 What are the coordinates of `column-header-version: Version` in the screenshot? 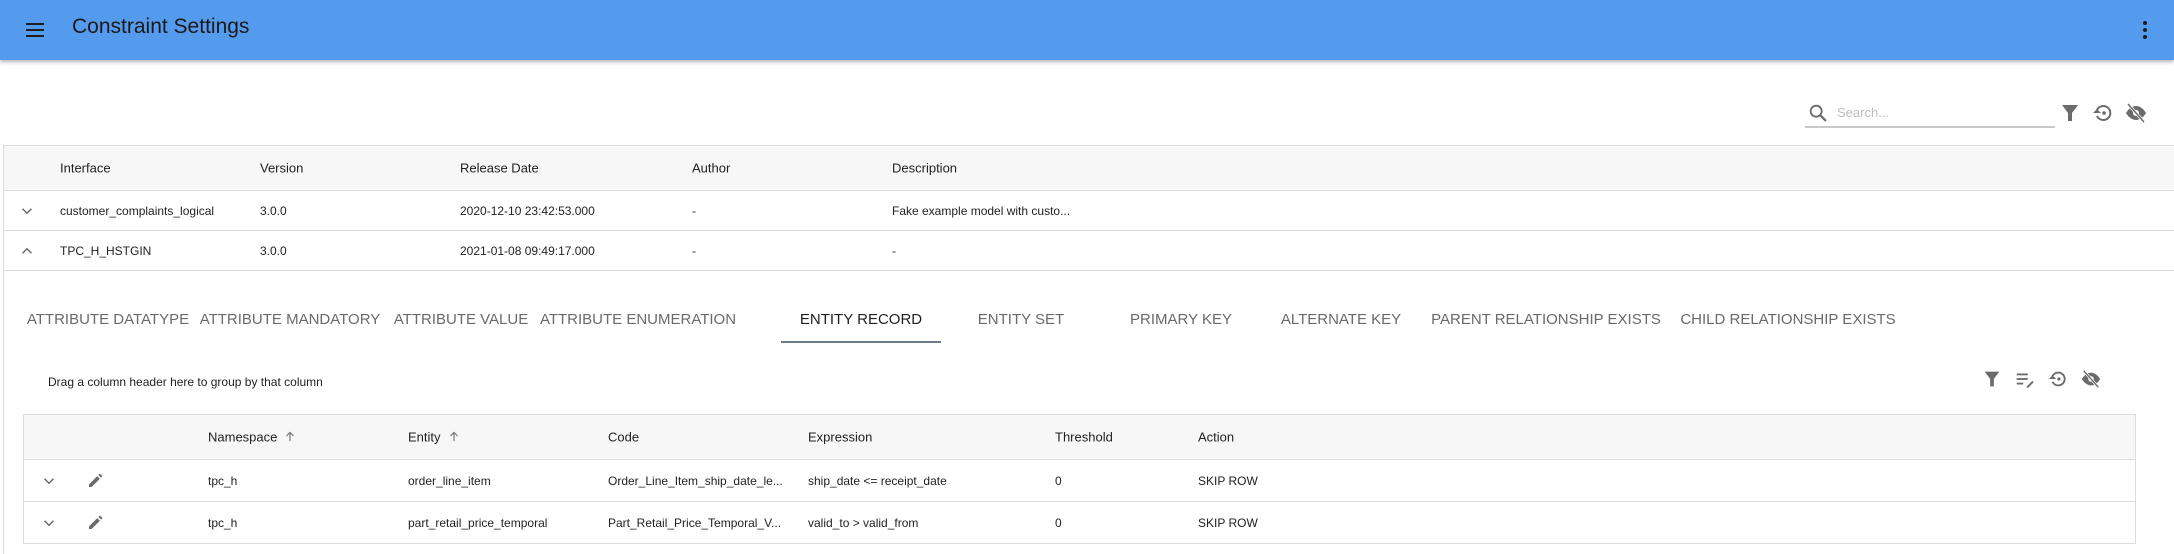 It's located at (281, 168).